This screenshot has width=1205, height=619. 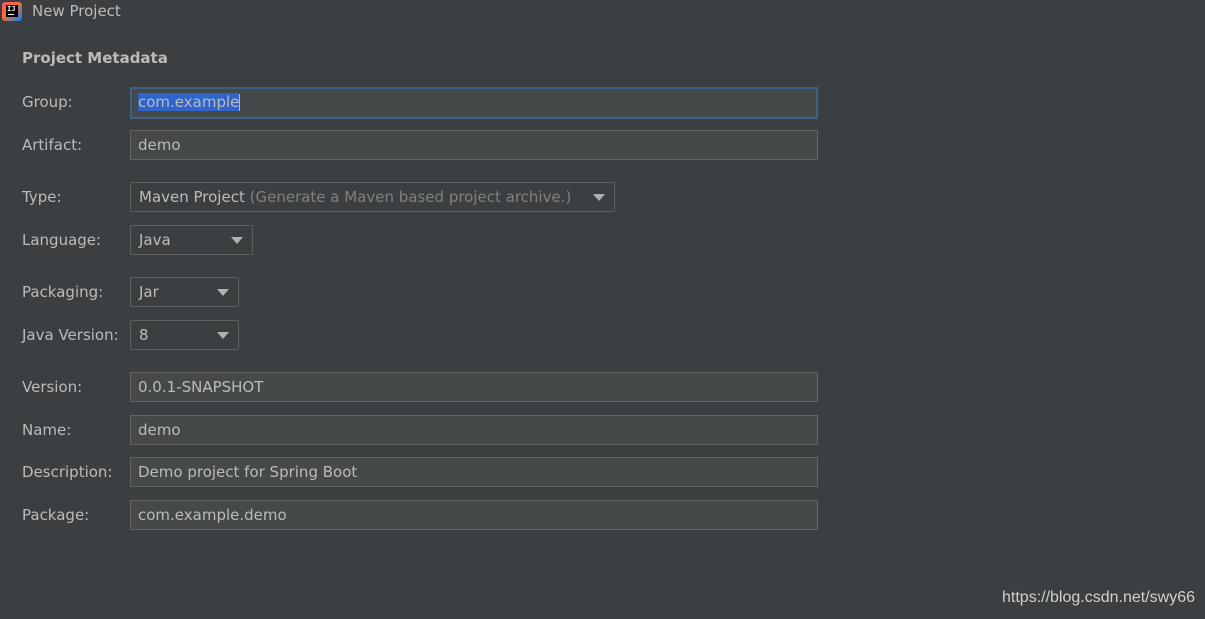 I want to click on text-caret, so click(x=240, y=102).